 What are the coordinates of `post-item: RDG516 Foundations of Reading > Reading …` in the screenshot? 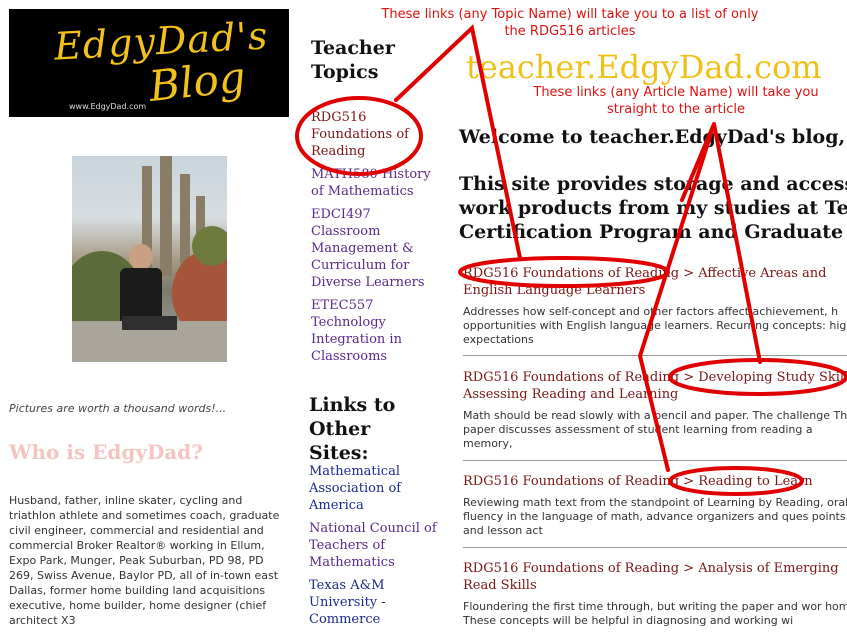 It's located at (655, 505).